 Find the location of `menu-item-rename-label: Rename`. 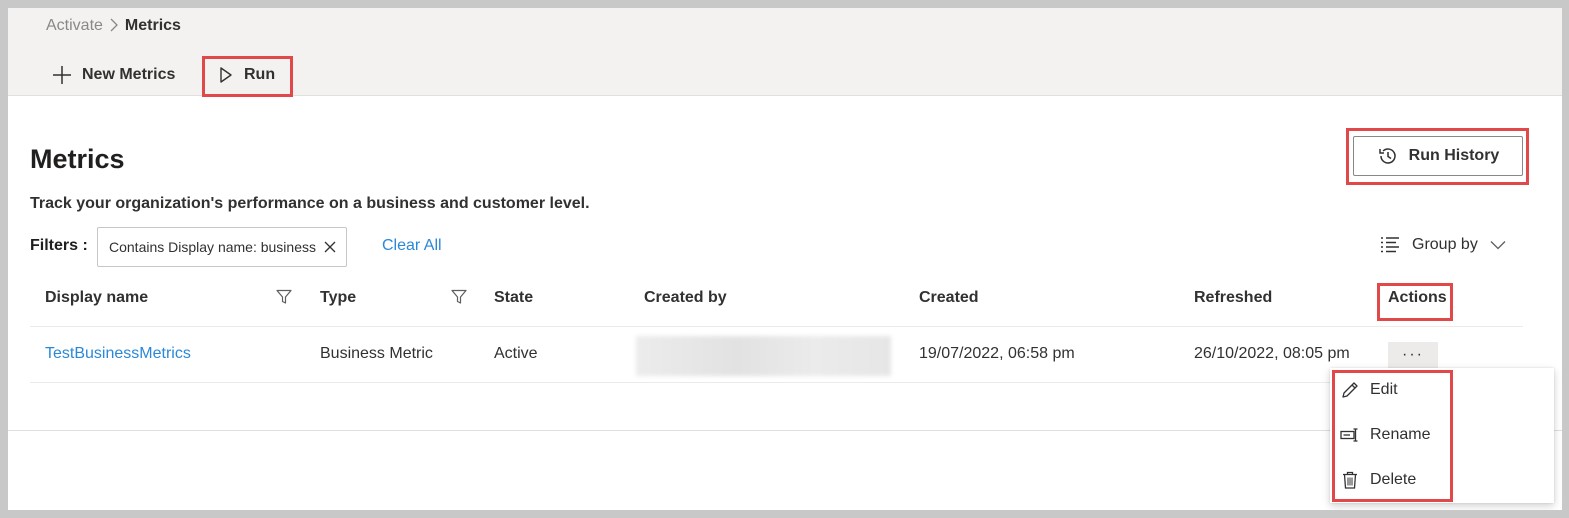

menu-item-rename-label: Rename is located at coordinates (1400, 434).